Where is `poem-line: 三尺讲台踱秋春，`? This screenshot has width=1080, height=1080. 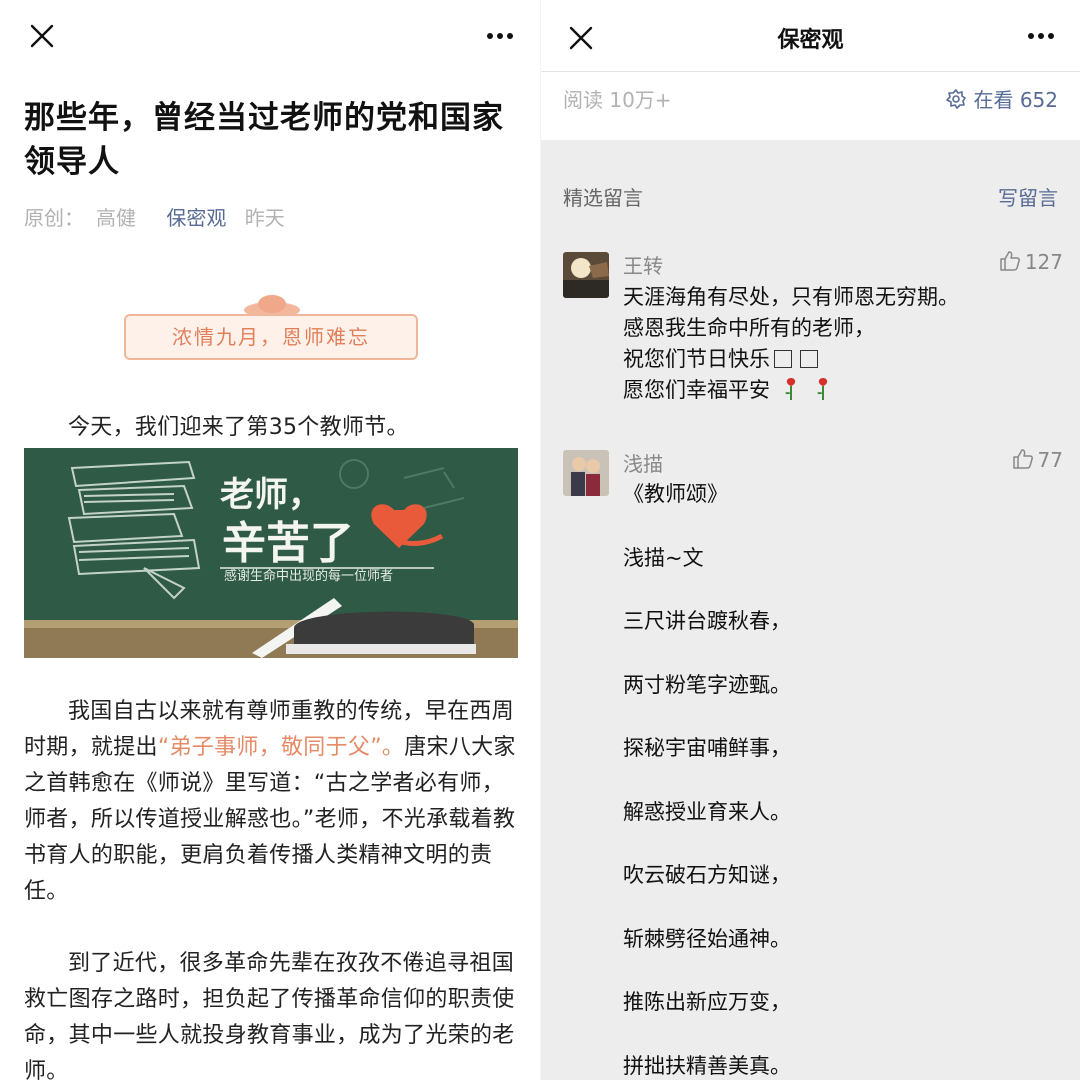
poem-line: 三尺讲台踱秋春， is located at coordinates (707, 621).